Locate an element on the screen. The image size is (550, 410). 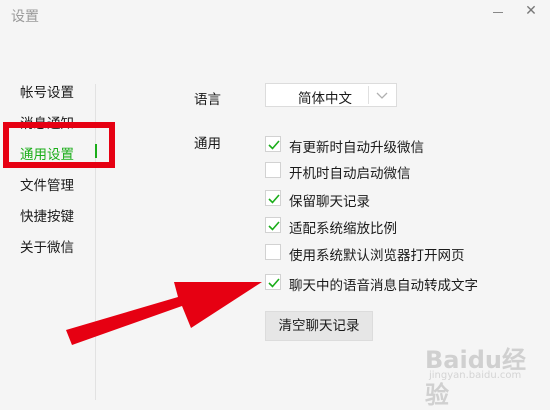
watermark: Baidu经验 jingyan.baidu.com is located at coordinates (480, 374).